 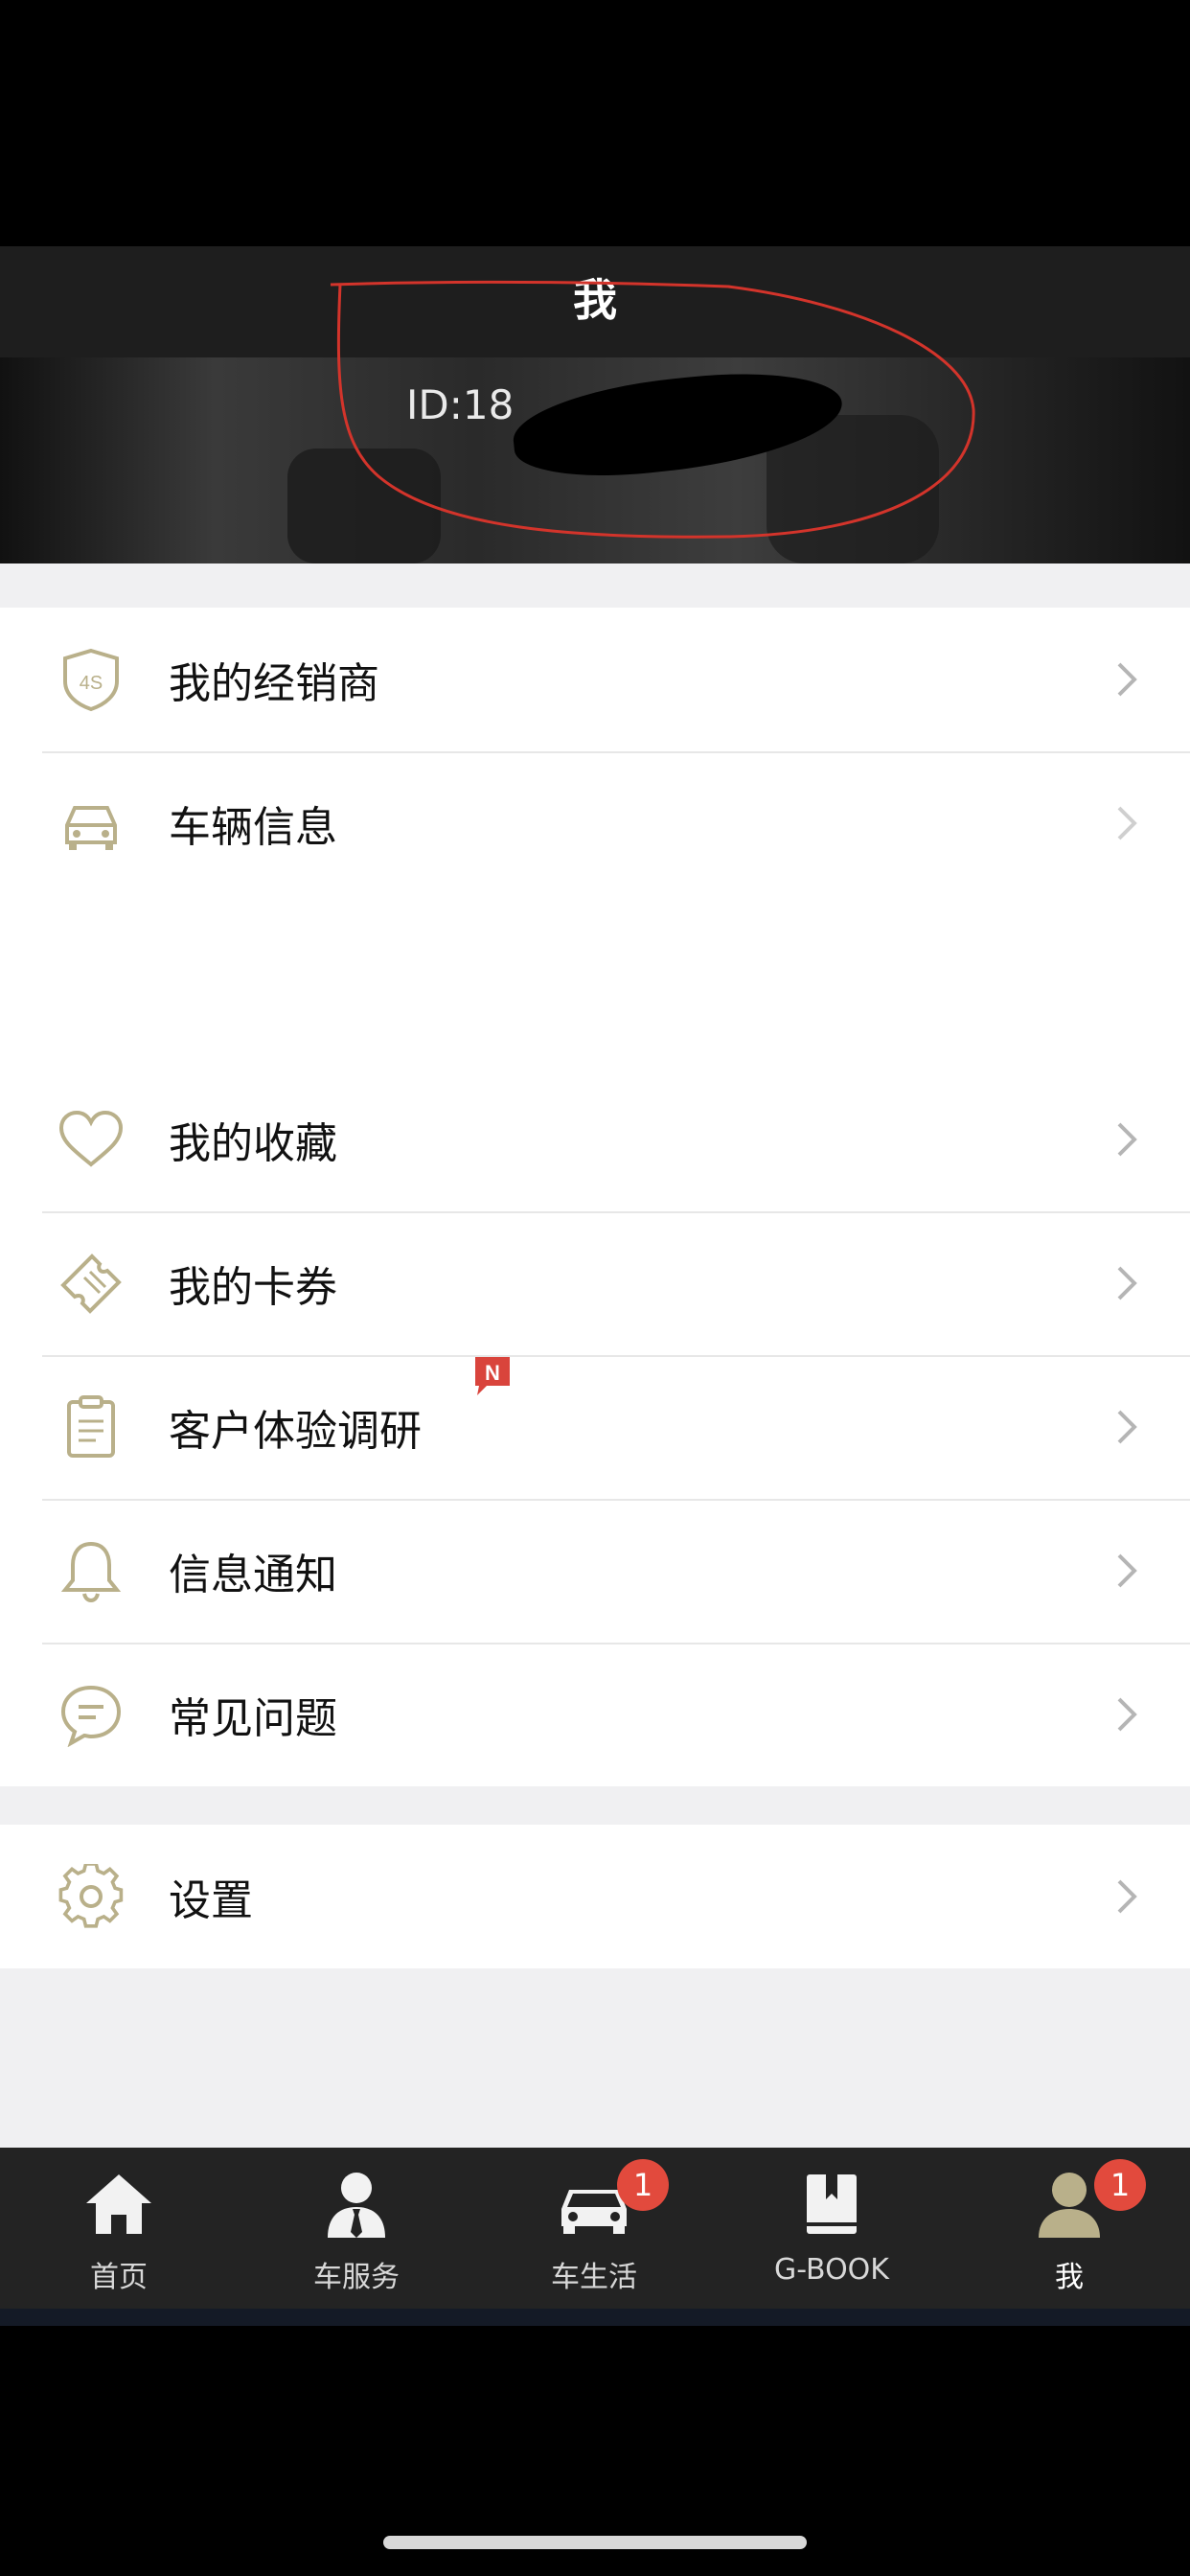 What do you see at coordinates (91, 683) in the screenshot?
I see `svg-text: 4S` at bounding box center [91, 683].